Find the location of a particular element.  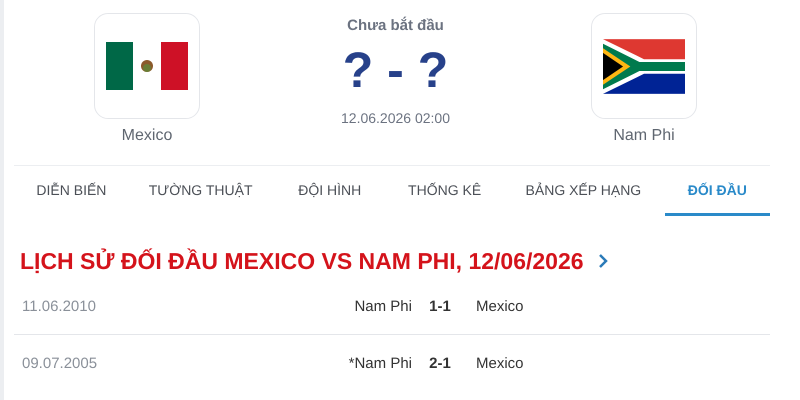

match-score: 2-1 is located at coordinates (440, 363).